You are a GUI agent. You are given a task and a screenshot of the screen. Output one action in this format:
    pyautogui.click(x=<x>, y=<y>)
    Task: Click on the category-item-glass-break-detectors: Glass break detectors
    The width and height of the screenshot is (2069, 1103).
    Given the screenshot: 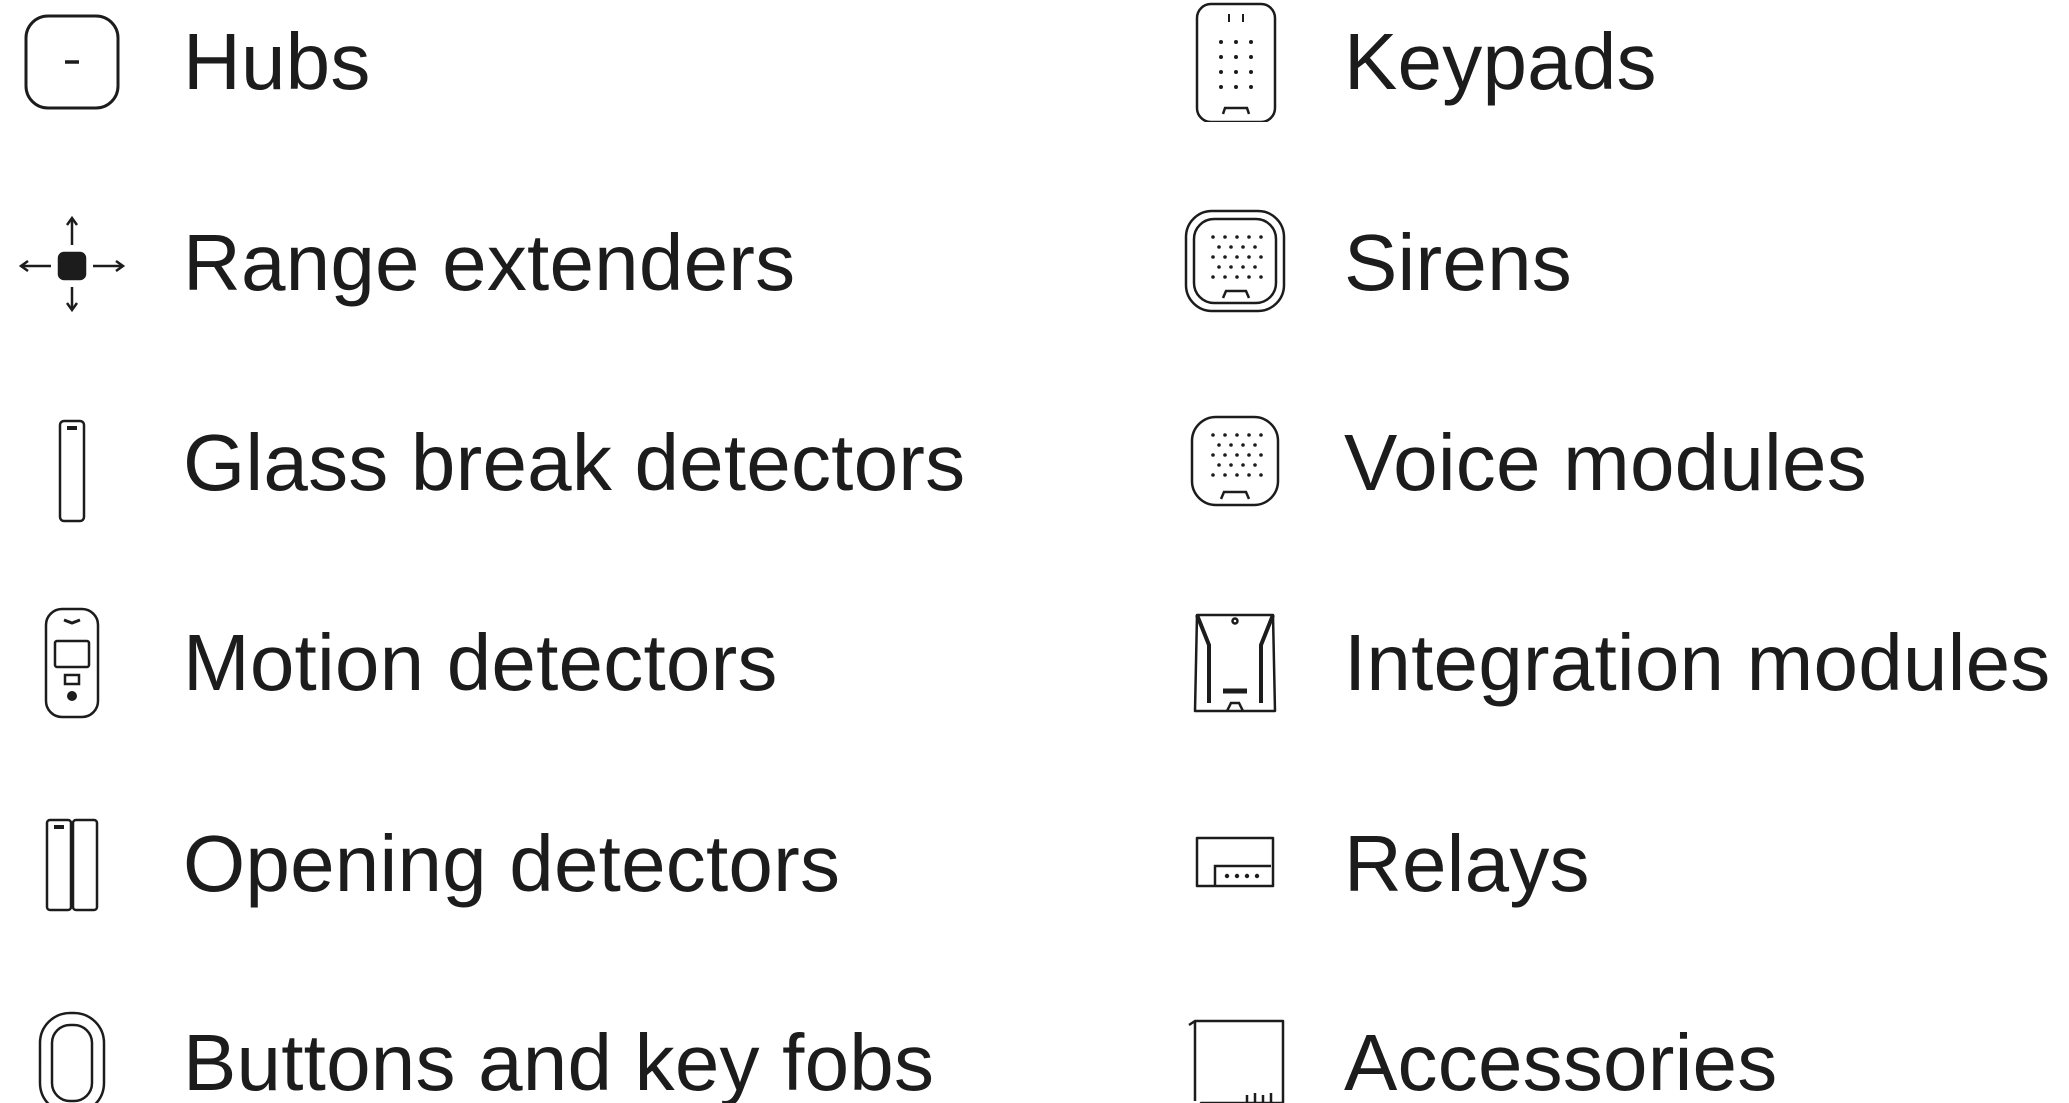 What is the action you would take?
    pyautogui.click(x=482, y=478)
    